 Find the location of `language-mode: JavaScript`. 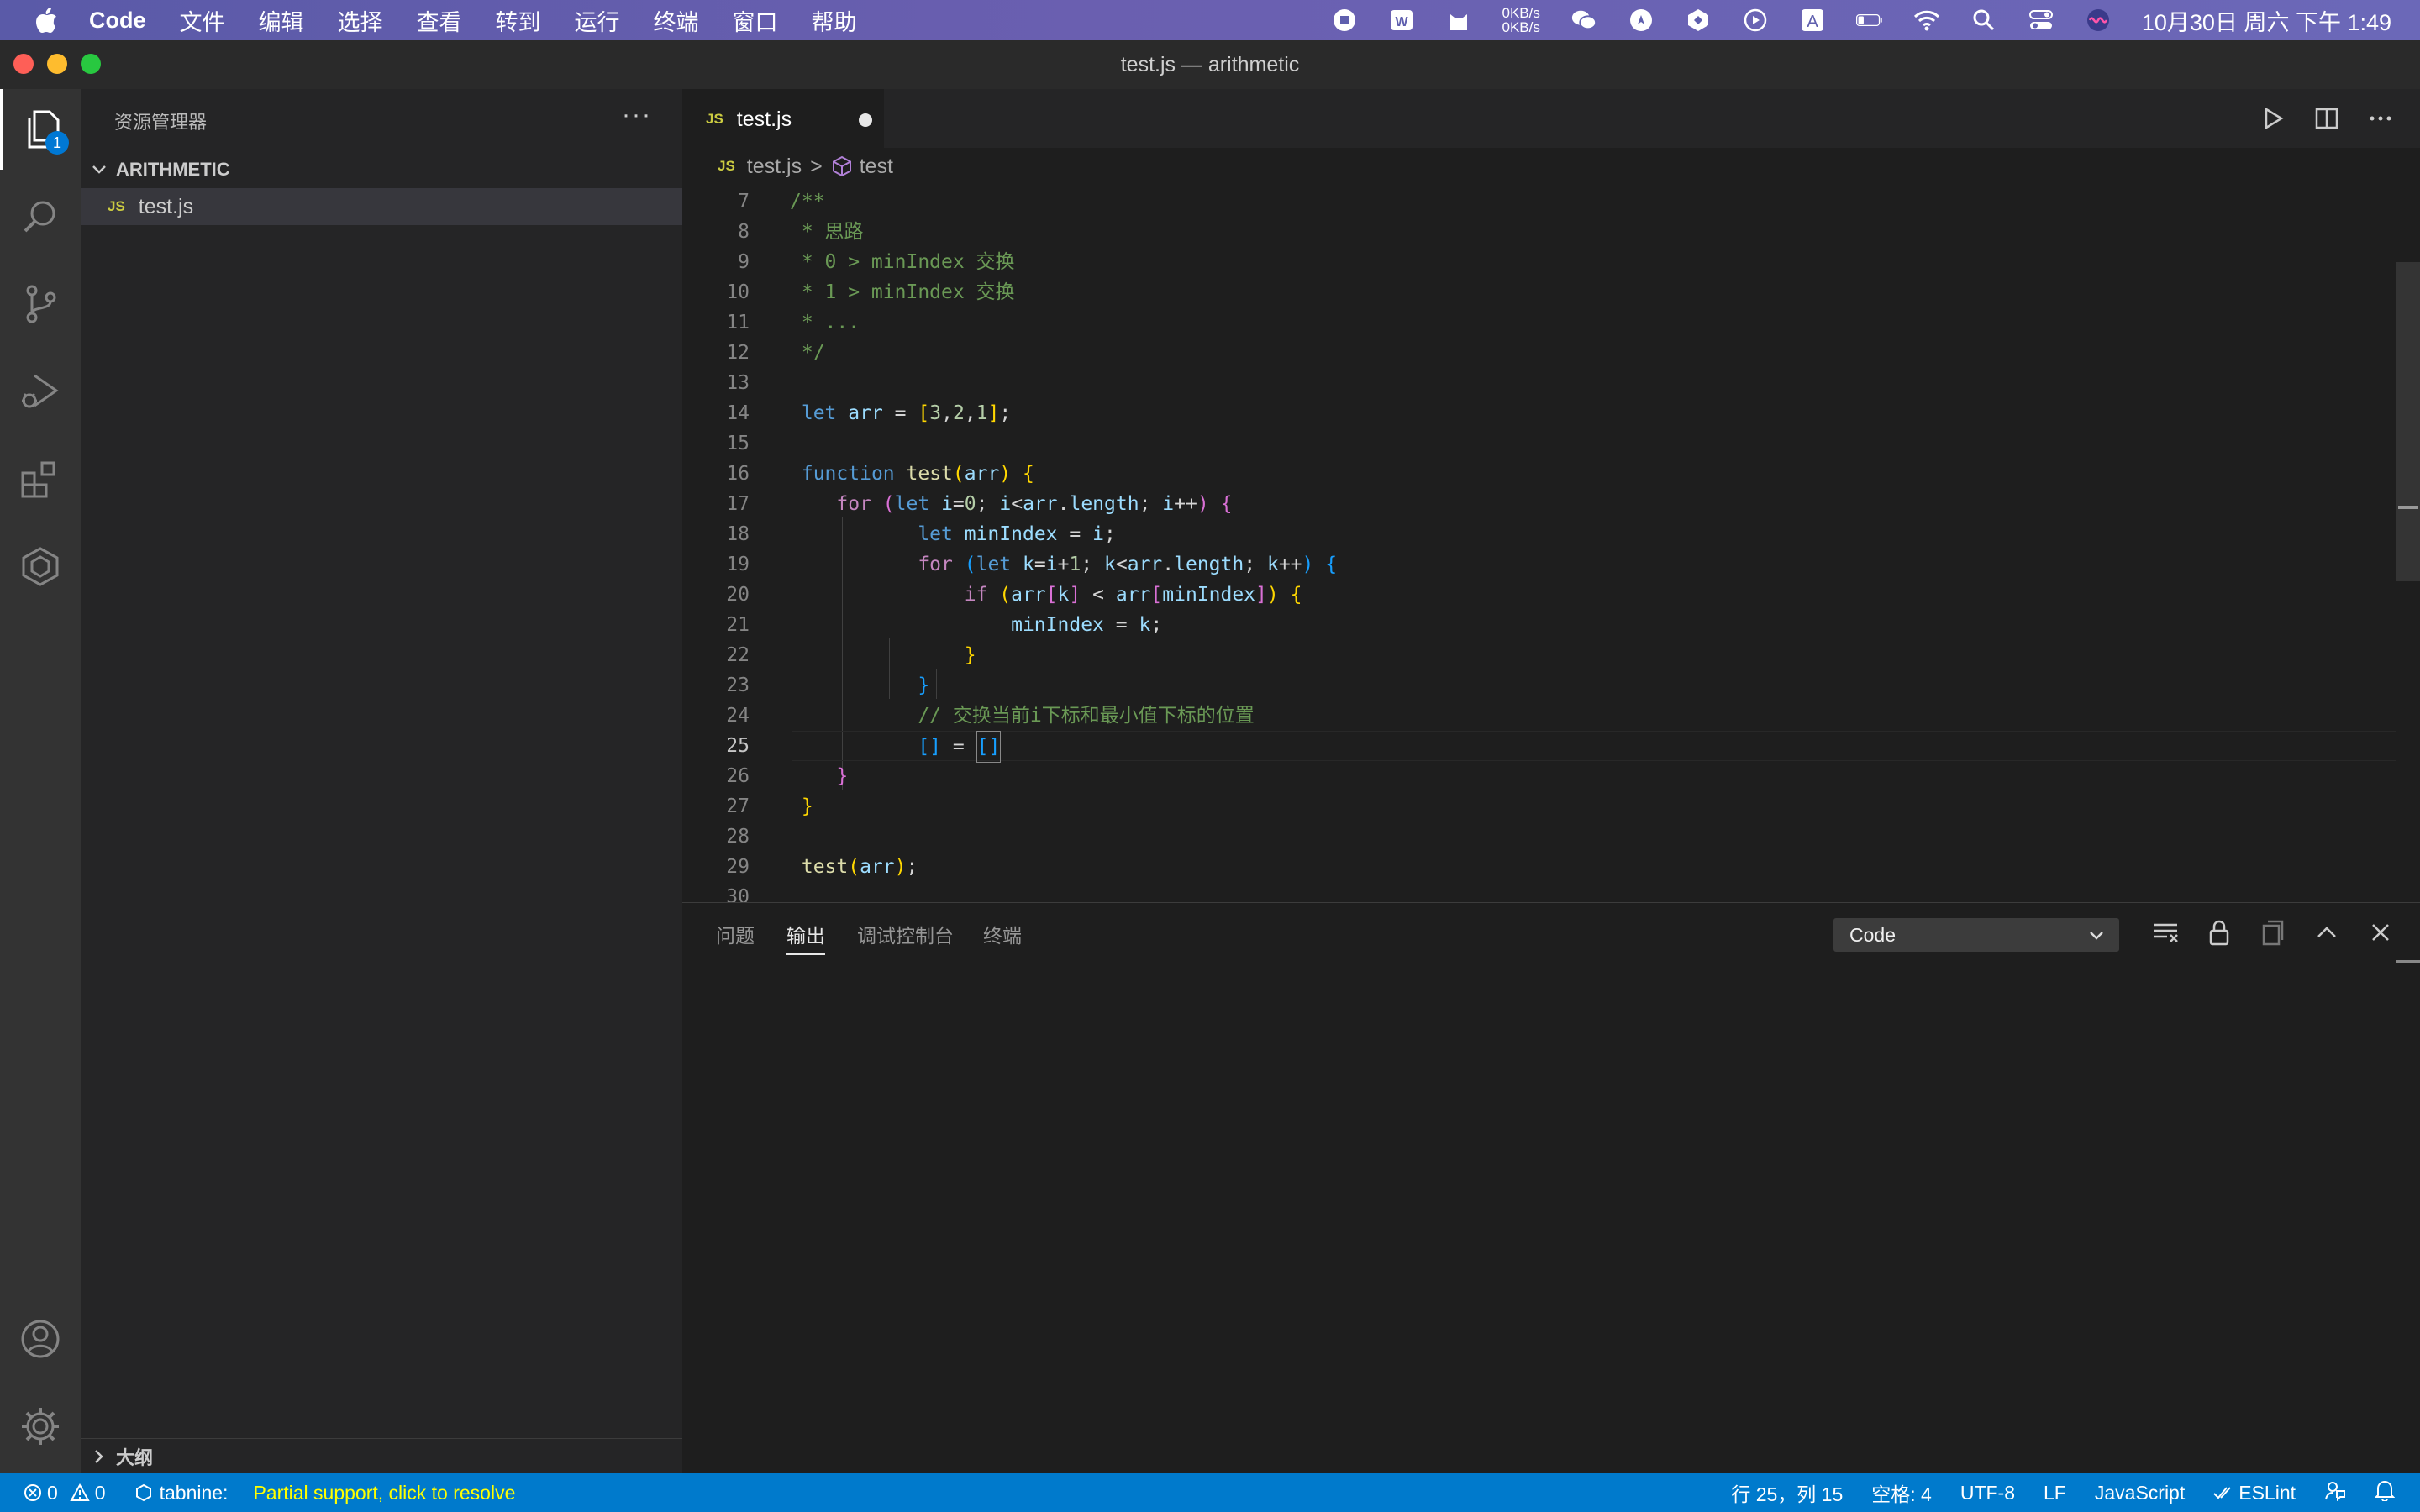

language-mode: JavaScript is located at coordinates (2140, 1493).